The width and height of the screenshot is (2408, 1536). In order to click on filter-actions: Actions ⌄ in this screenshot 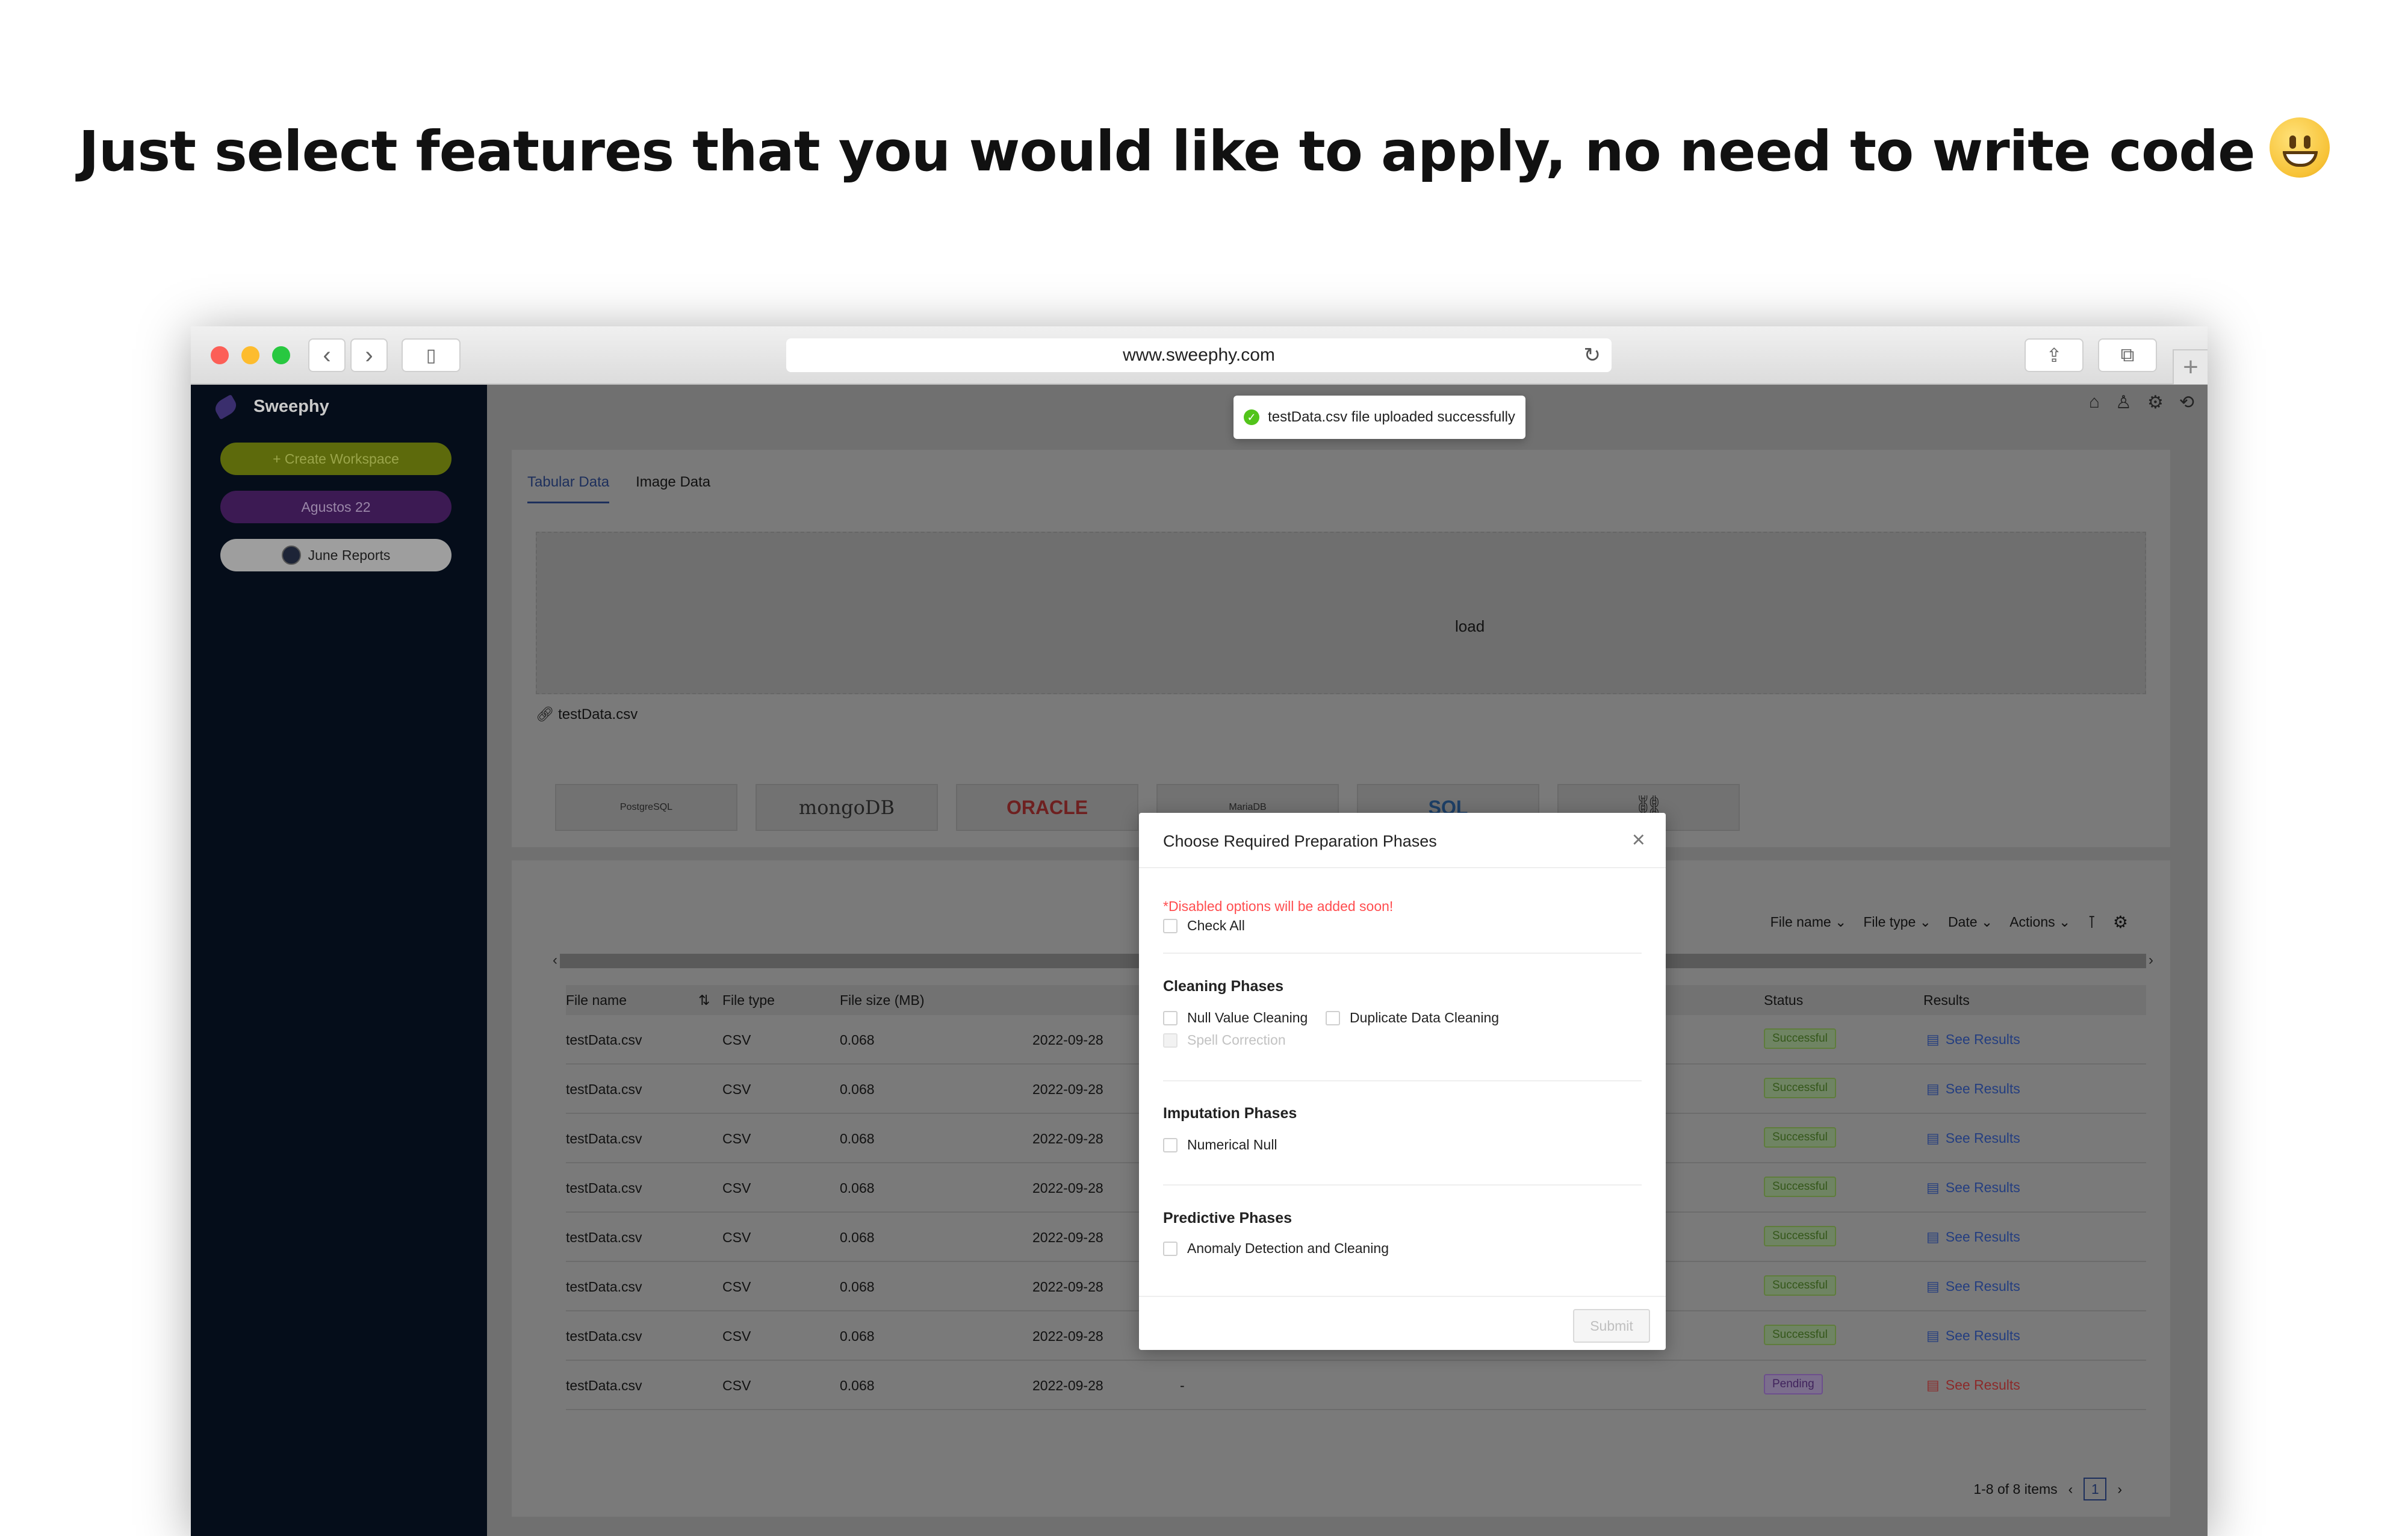, I will do `click(2039, 922)`.